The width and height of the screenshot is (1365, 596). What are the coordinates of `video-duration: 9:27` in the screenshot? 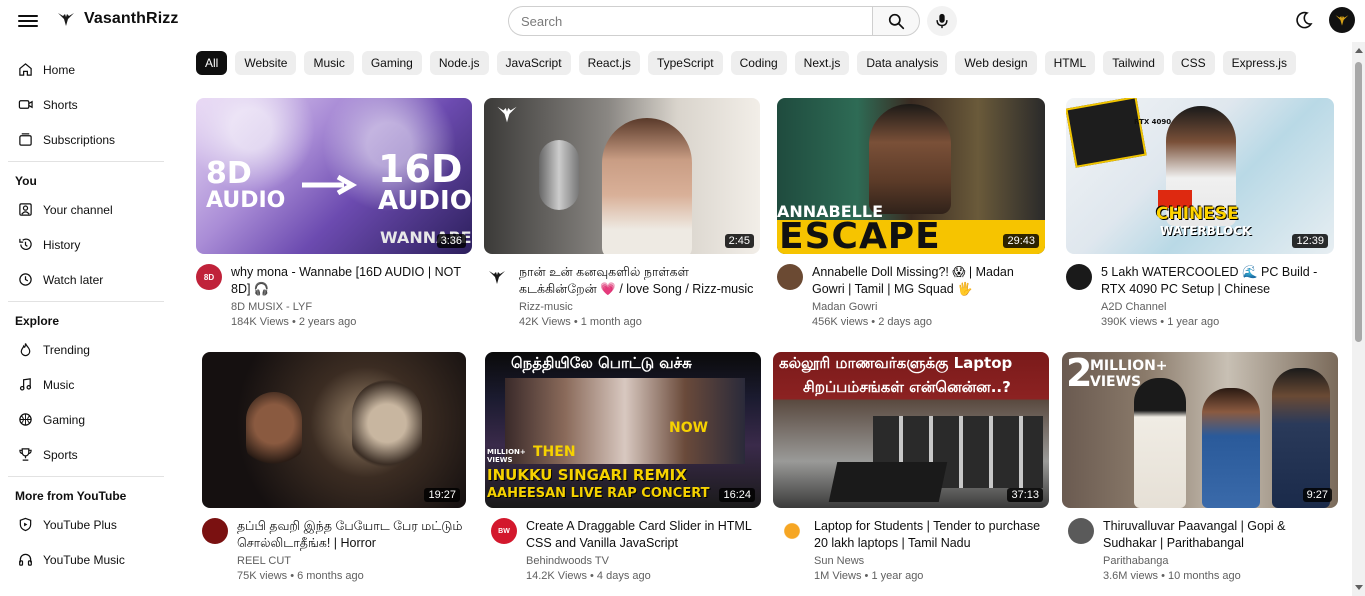 It's located at (1317, 495).